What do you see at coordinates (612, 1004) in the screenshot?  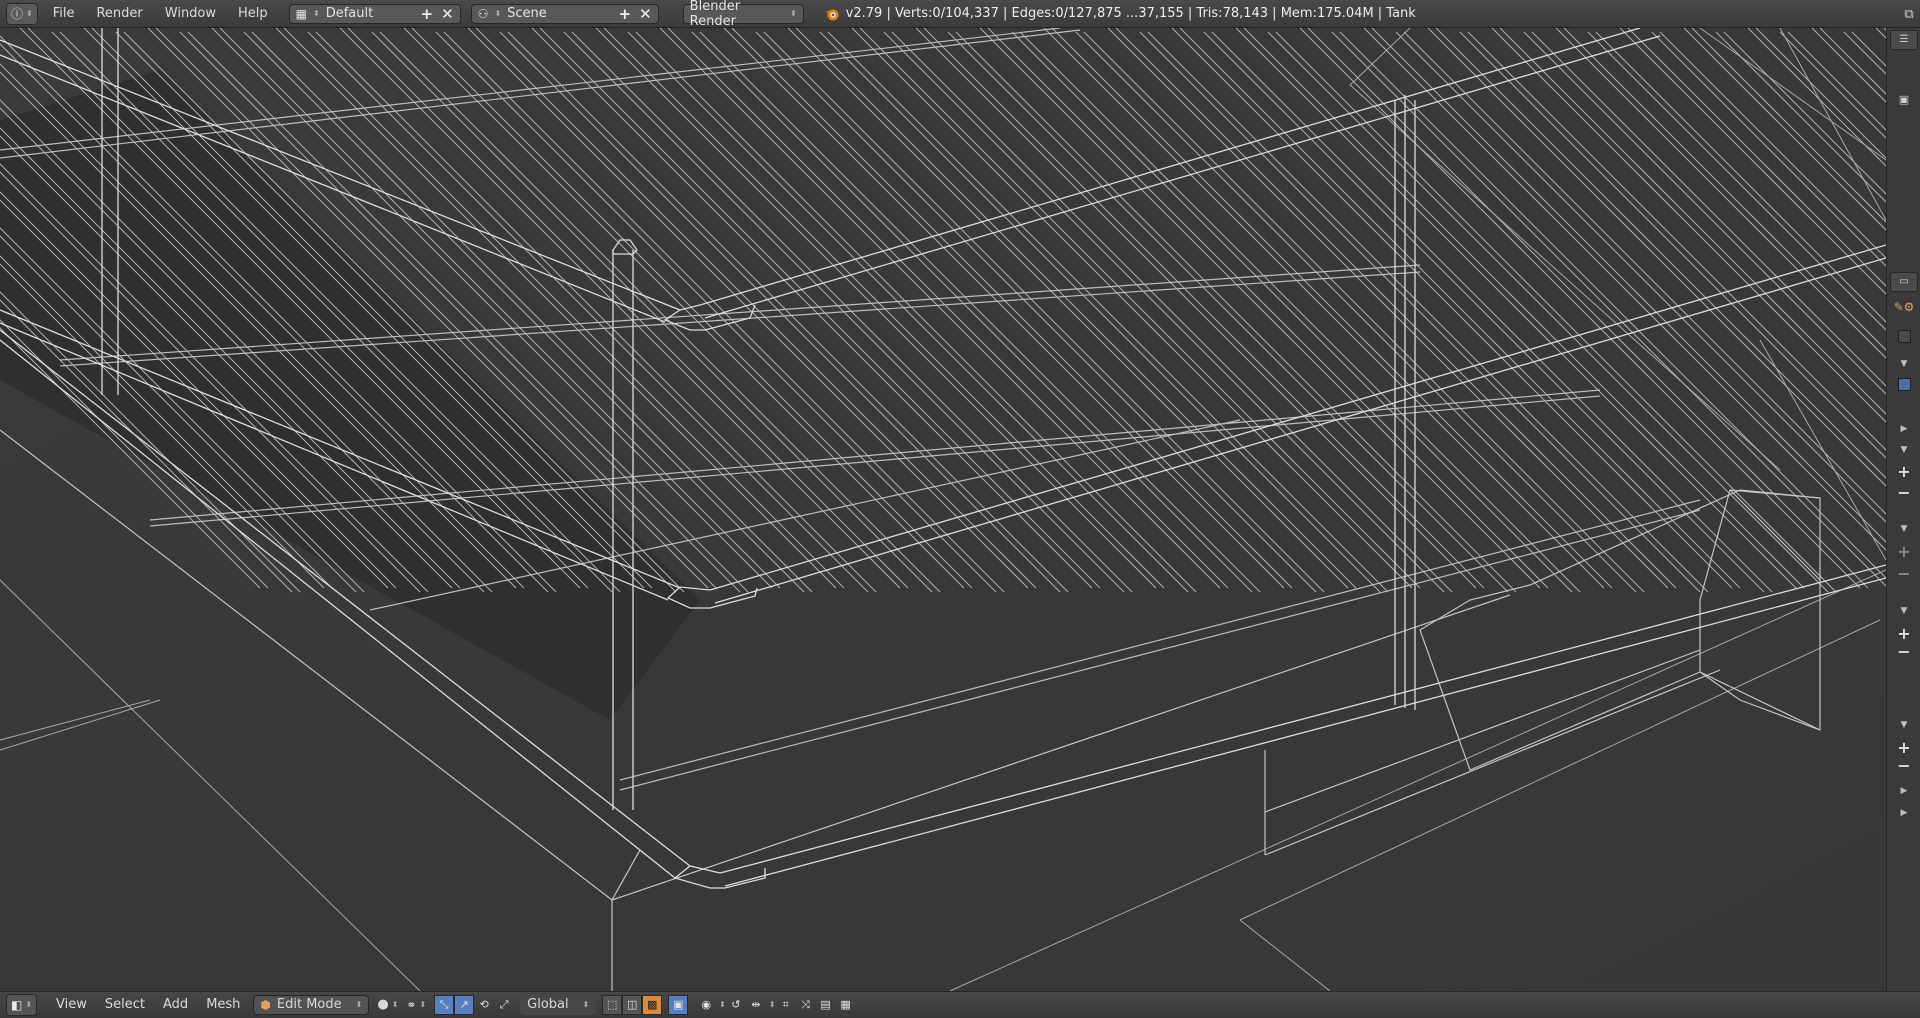 I see `vertex-select-icon: ⬚` at bounding box center [612, 1004].